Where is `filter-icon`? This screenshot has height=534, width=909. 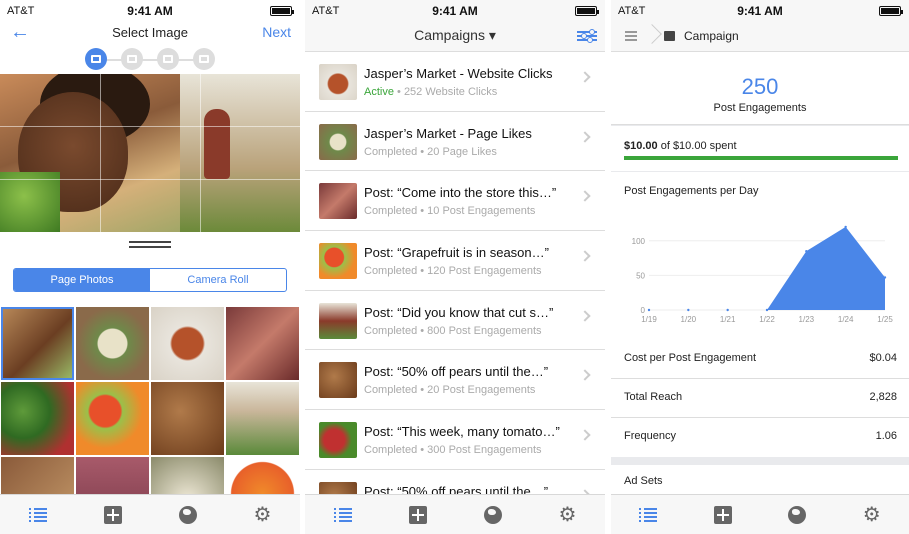 filter-icon is located at coordinates (587, 36).